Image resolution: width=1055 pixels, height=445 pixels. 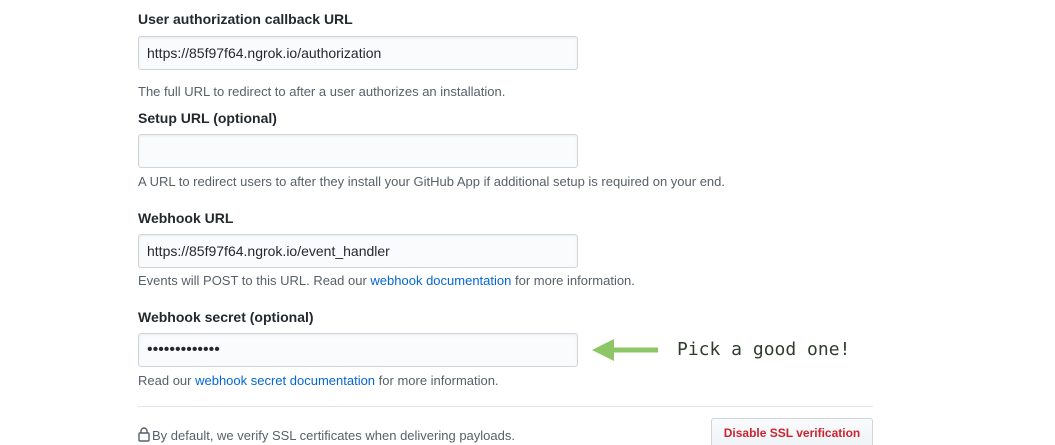 I want to click on webhook-url-label: Webhook URL, so click(x=186, y=218).